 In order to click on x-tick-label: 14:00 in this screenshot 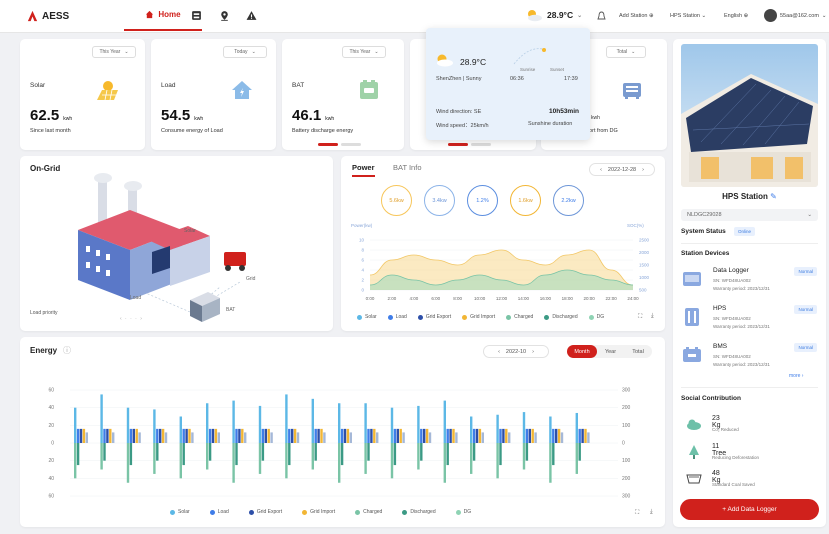, I will do `click(524, 298)`.